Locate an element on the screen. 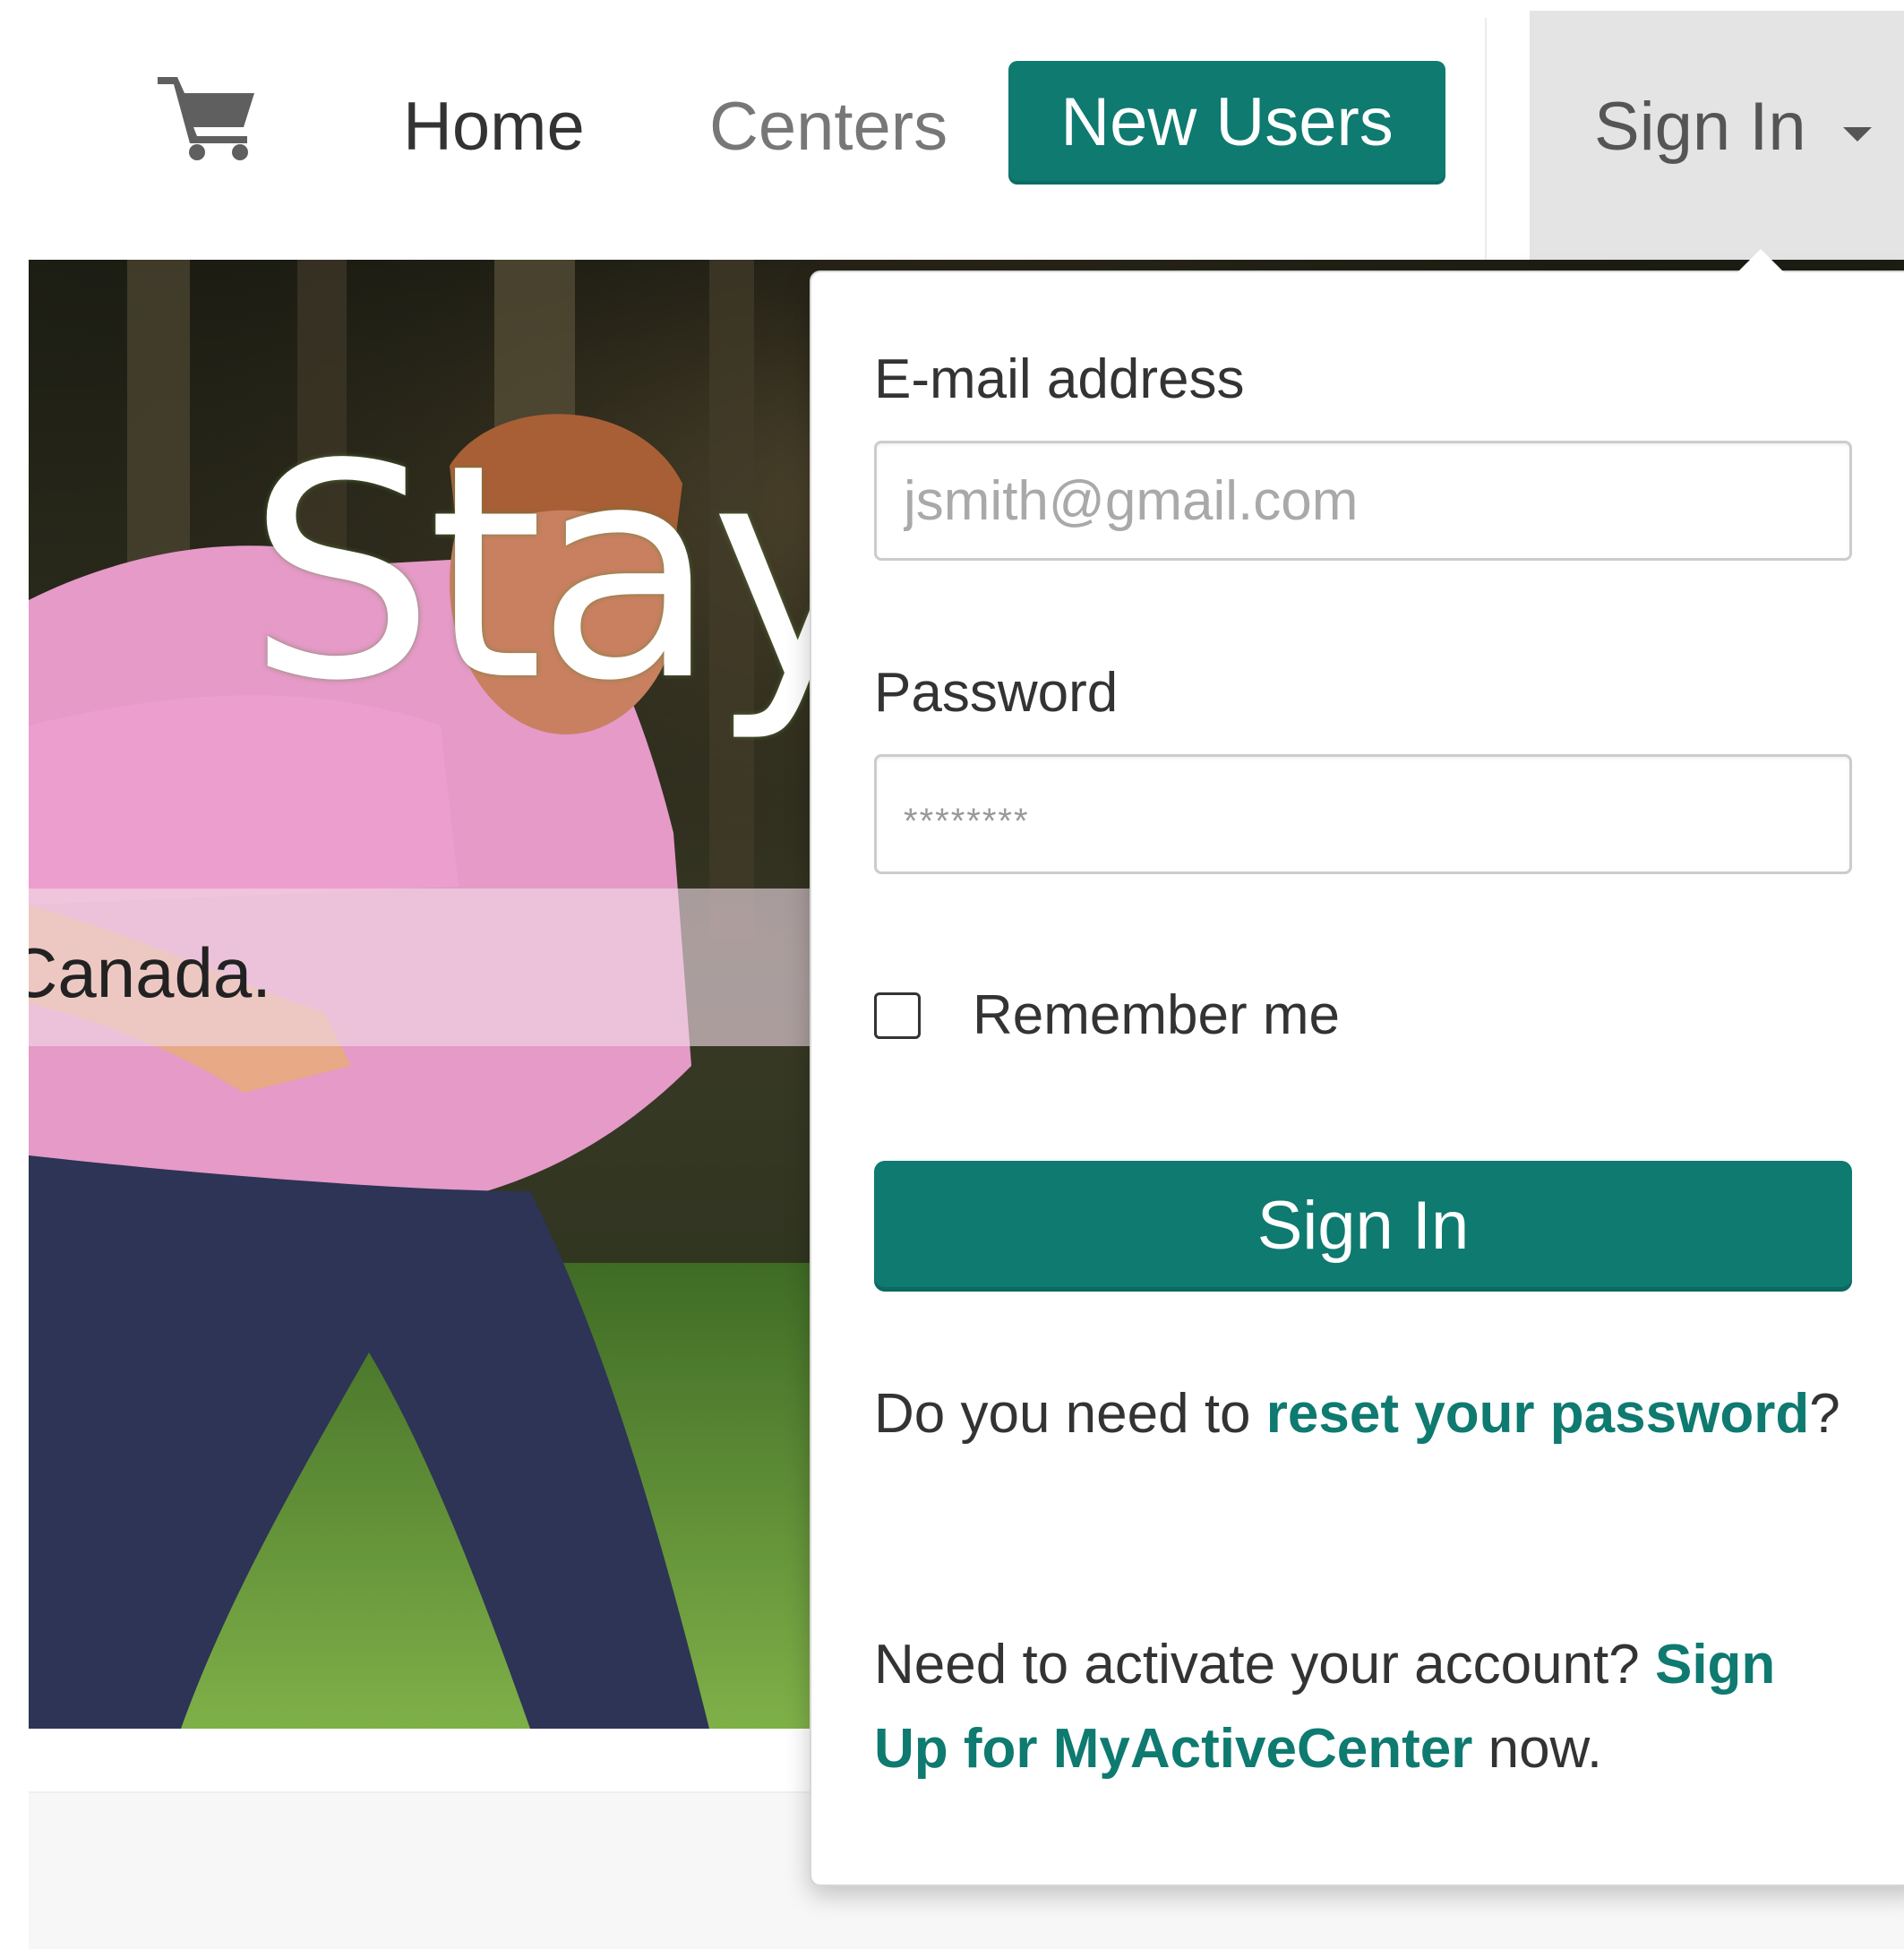  reset-prefix: Do you need to is located at coordinates (1070, 1414).